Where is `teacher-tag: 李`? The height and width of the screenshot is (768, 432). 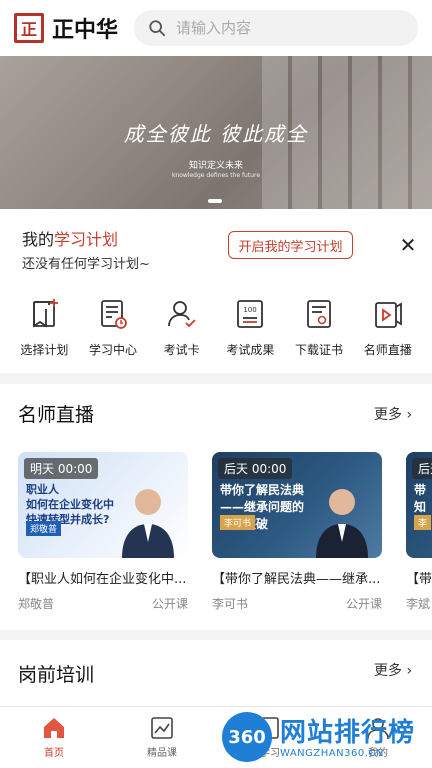
teacher-tag: 李 is located at coordinates (423, 522).